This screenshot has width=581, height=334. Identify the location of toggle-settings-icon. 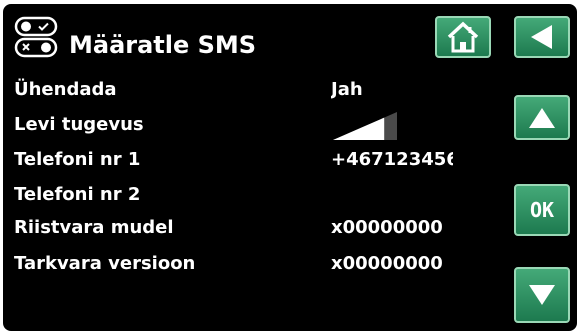
(36, 37).